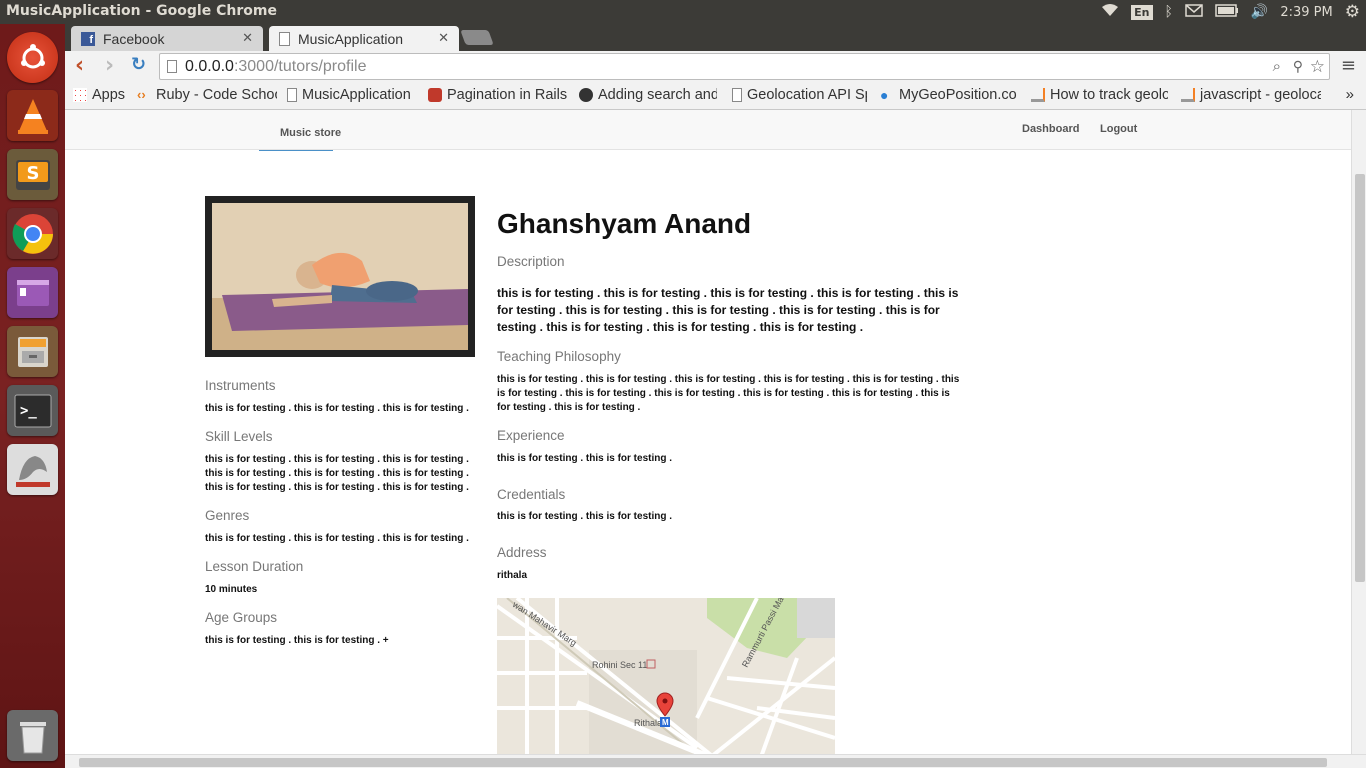 This screenshot has height=768, width=1366. What do you see at coordinates (32, 351) in the screenshot?
I see `files-icon` at bounding box center [32, 351].